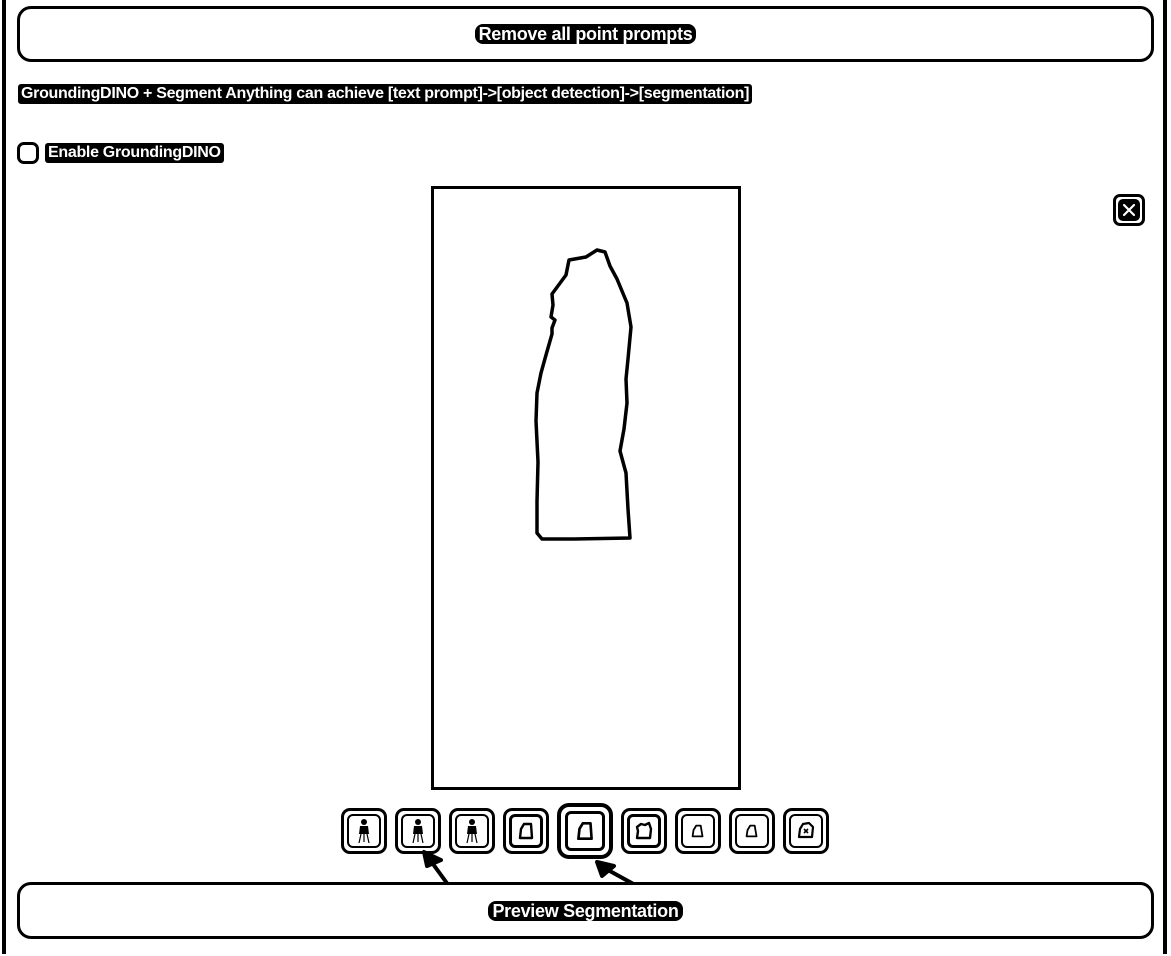 This screenshot has height=956, width=1171. I want to click on gallery-thumbnail-selected, so click(585, 831).